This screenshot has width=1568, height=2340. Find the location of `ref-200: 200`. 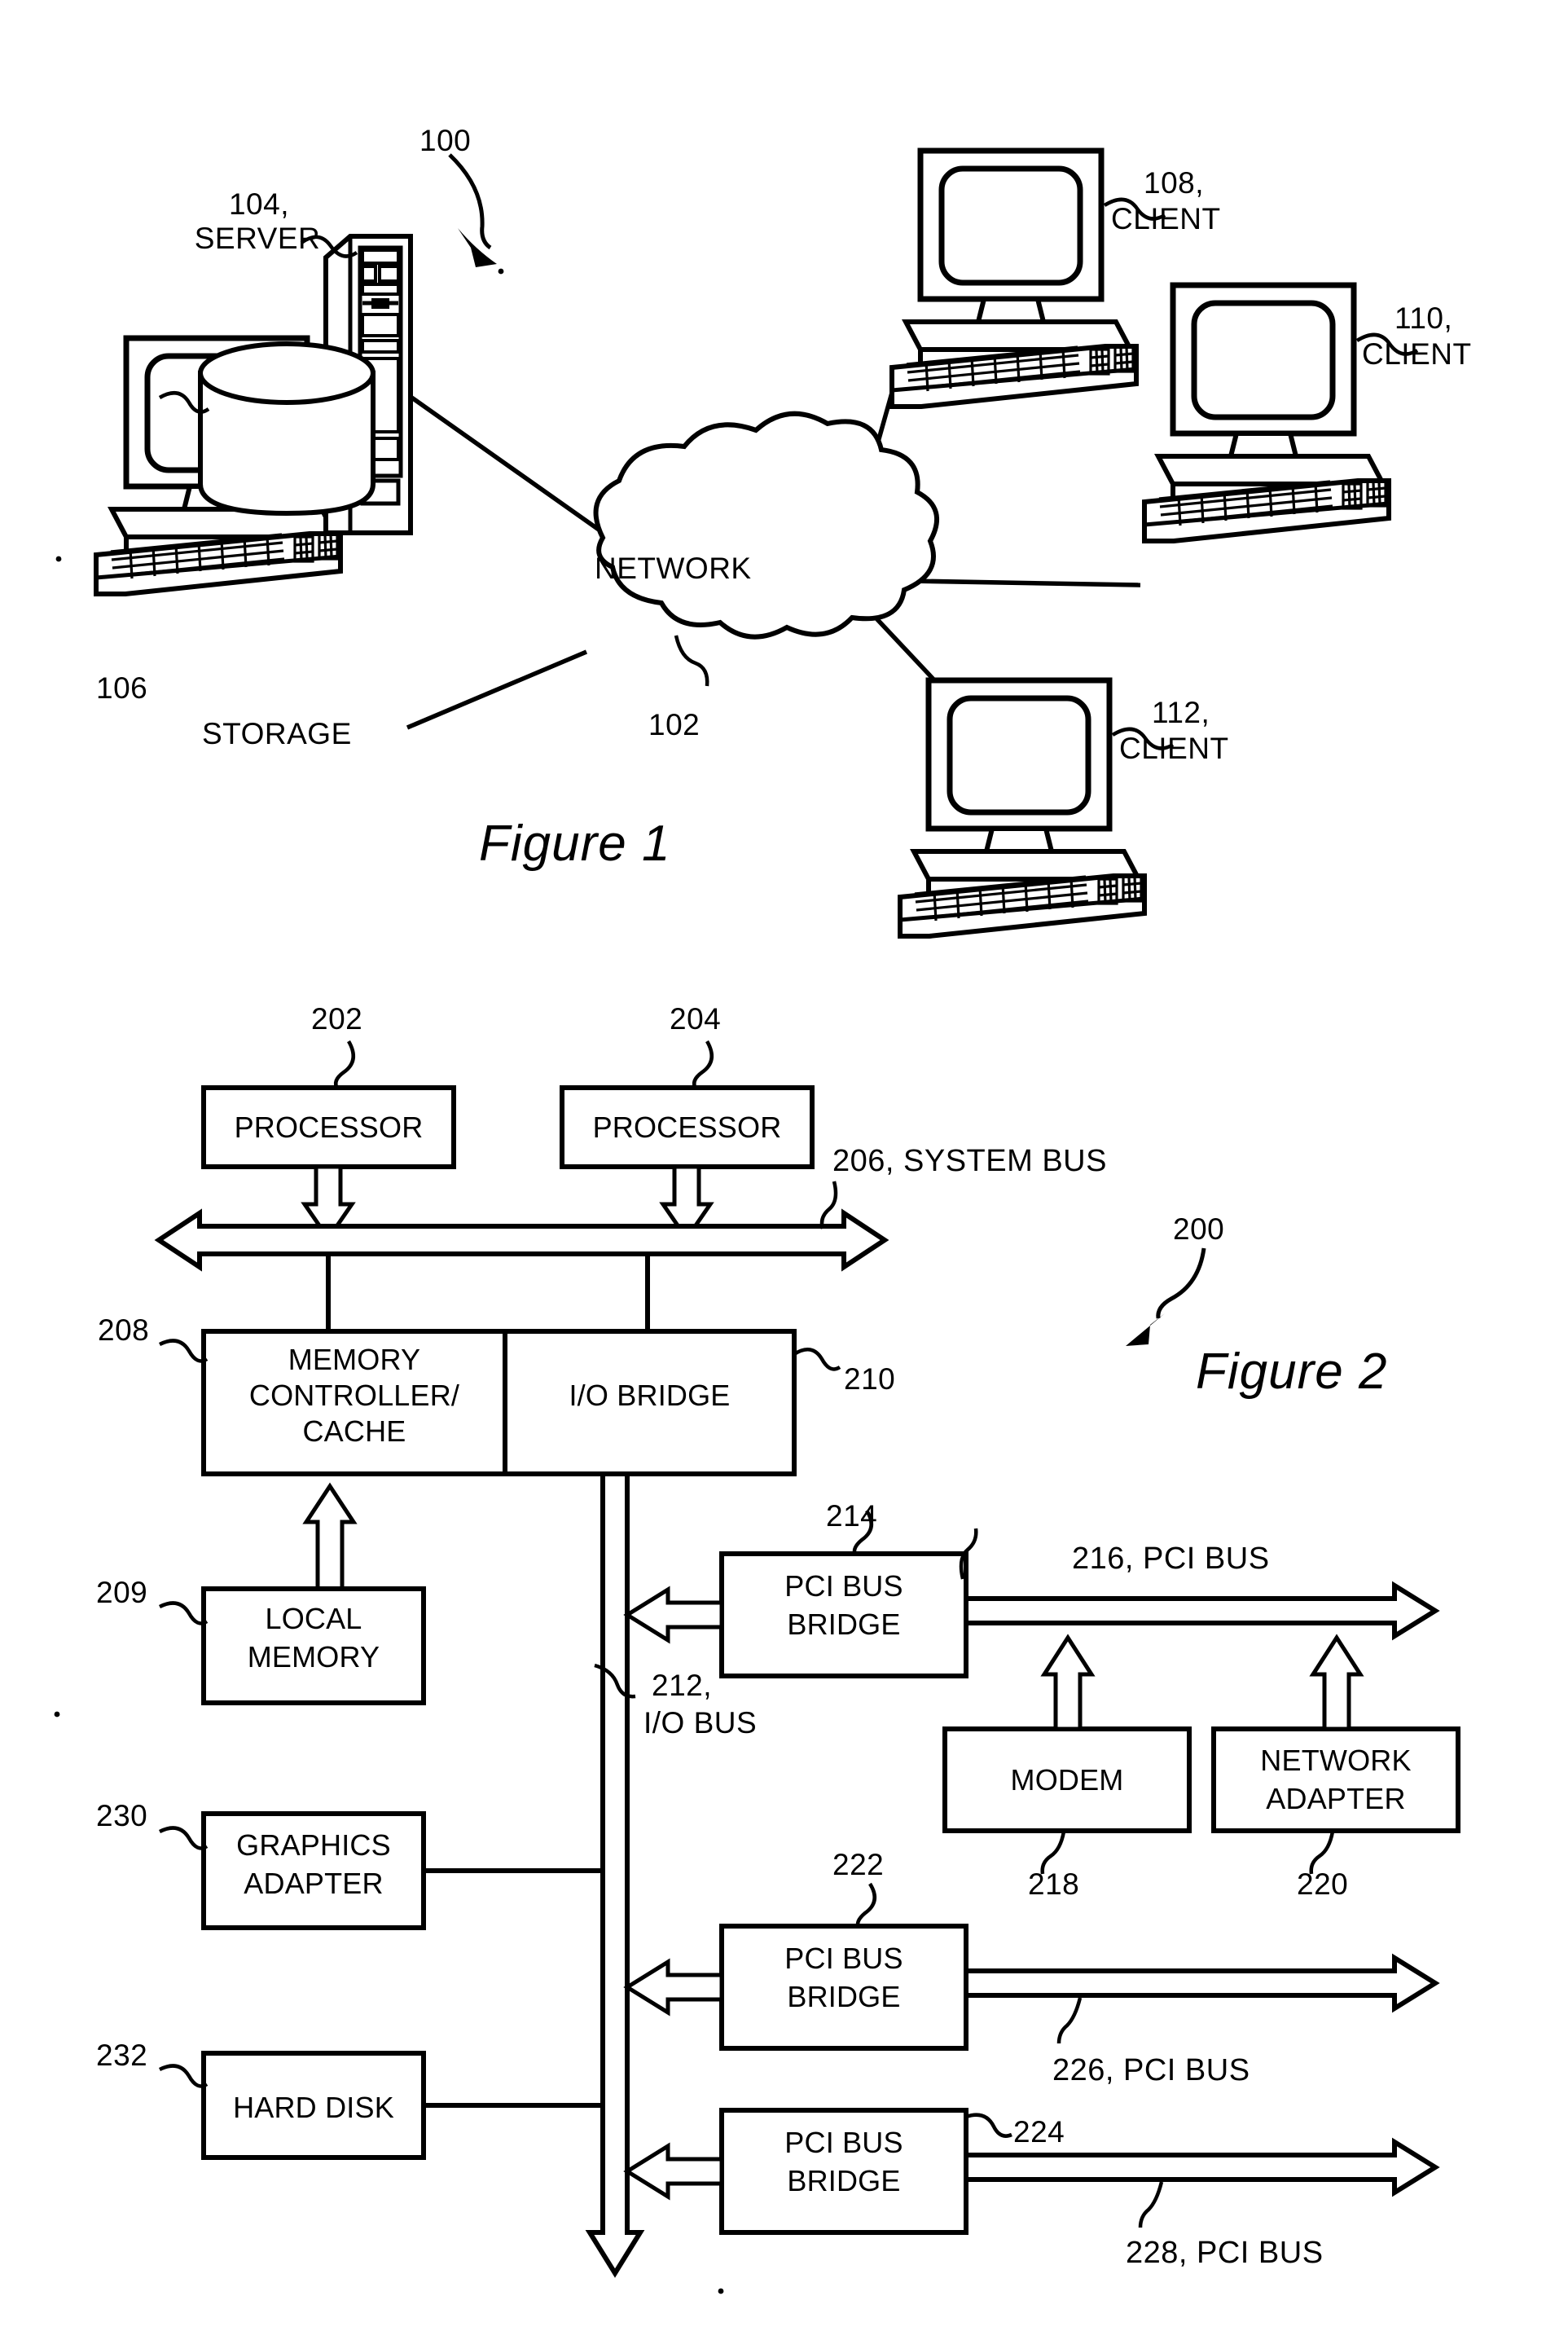

ref-200: 200 is located at coordinates (1199, 1229).